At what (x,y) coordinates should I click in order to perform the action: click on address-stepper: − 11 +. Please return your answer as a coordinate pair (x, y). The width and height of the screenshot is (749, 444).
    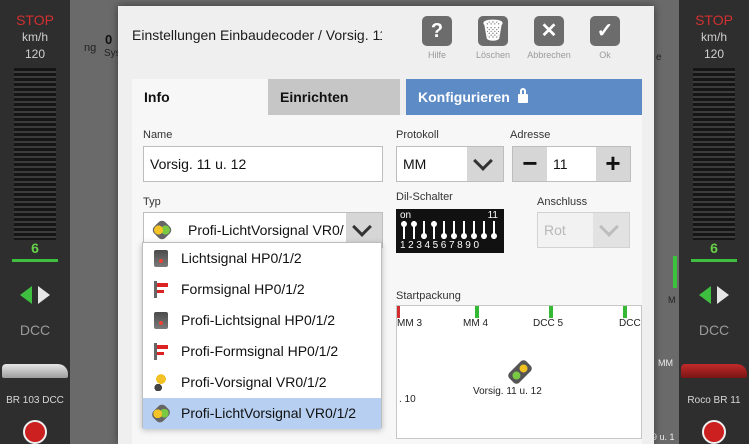
    Looking at the image, I should click on (571, 164).